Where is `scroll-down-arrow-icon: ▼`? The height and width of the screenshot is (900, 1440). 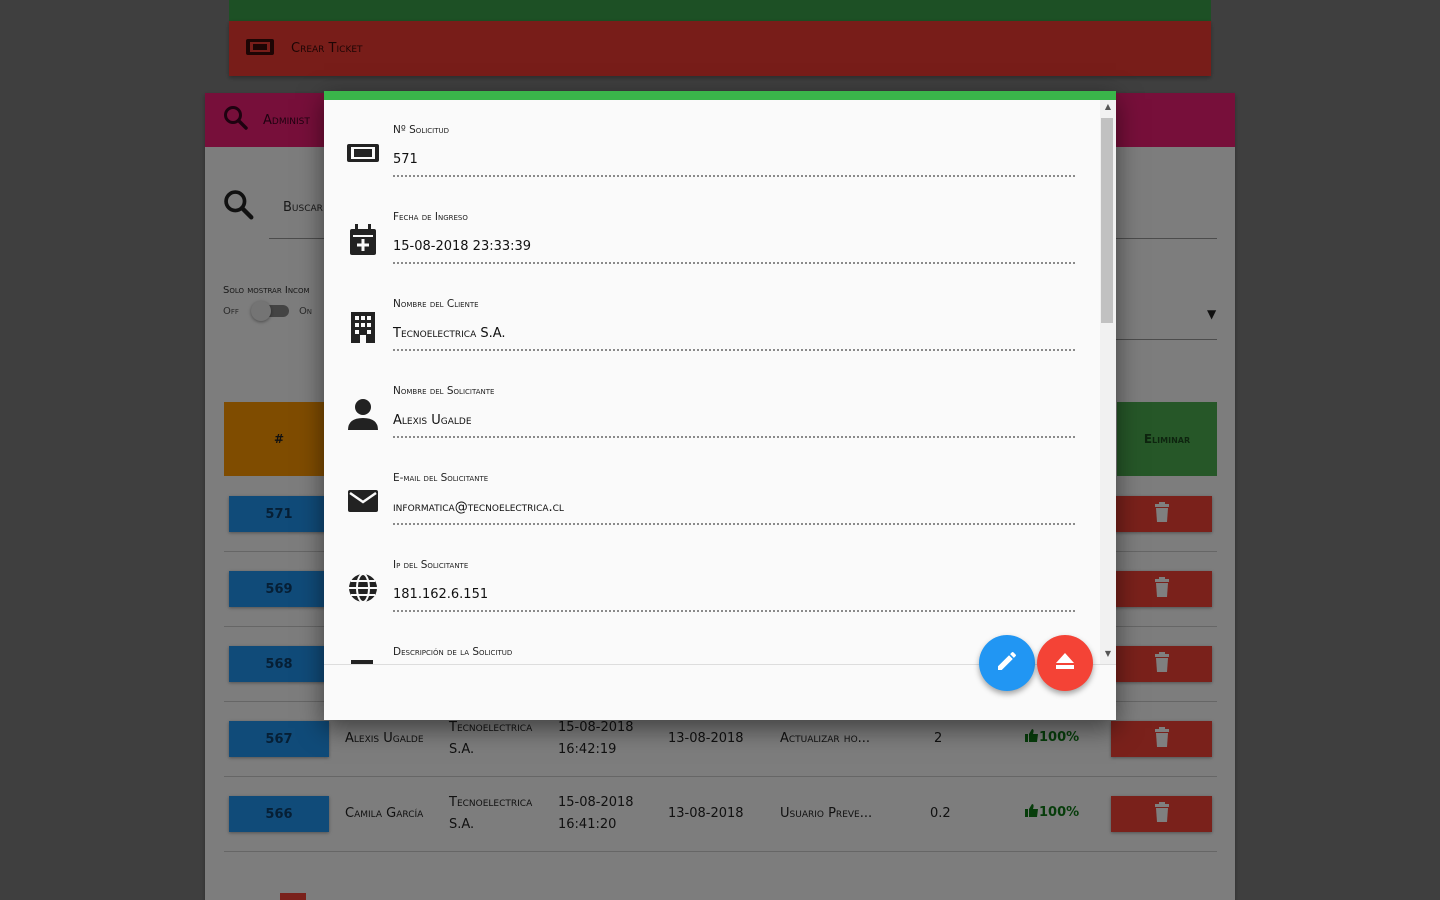 scroll-down-arrow-icon: ▼ is located at coordinates (1108, 656).